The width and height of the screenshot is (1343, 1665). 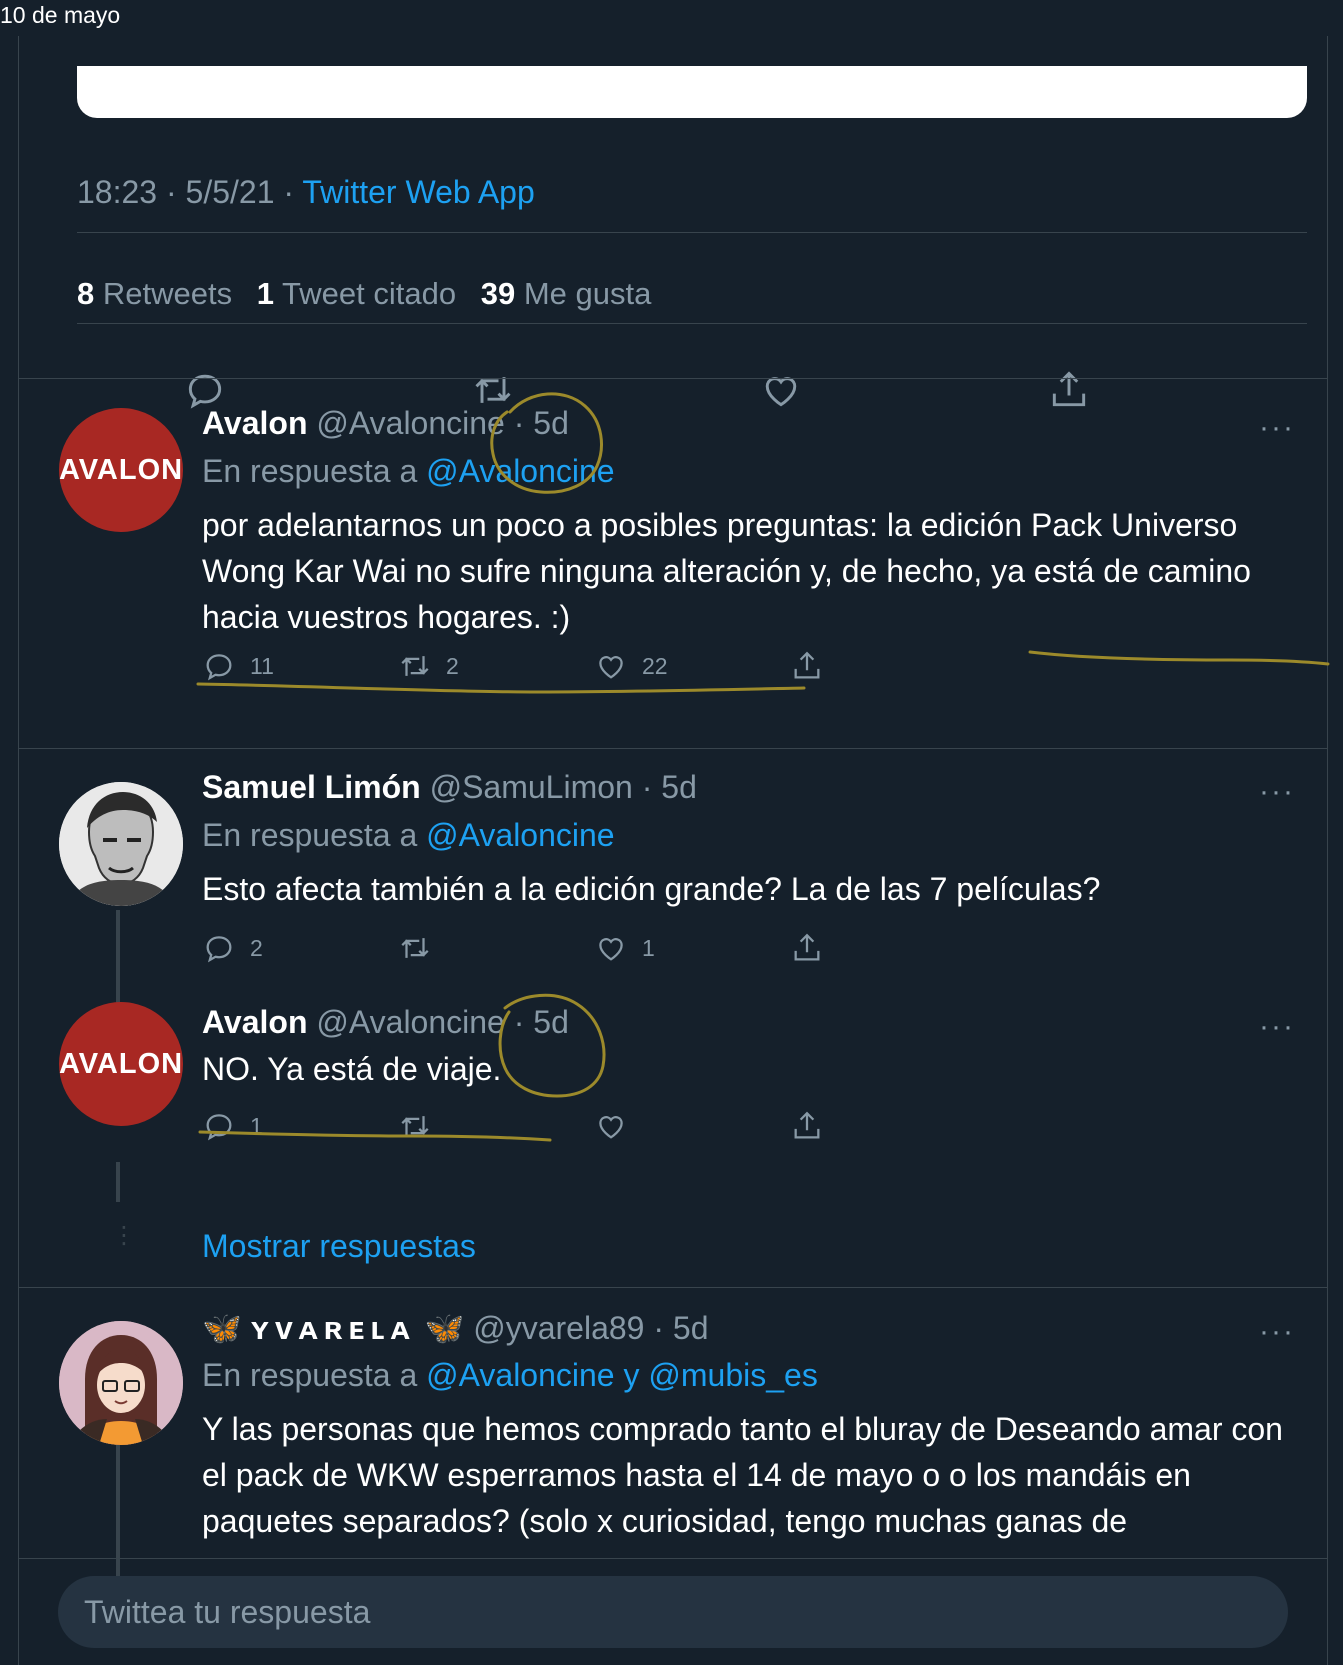 I want to click on like-button: 1, so click(x=624, y=948).